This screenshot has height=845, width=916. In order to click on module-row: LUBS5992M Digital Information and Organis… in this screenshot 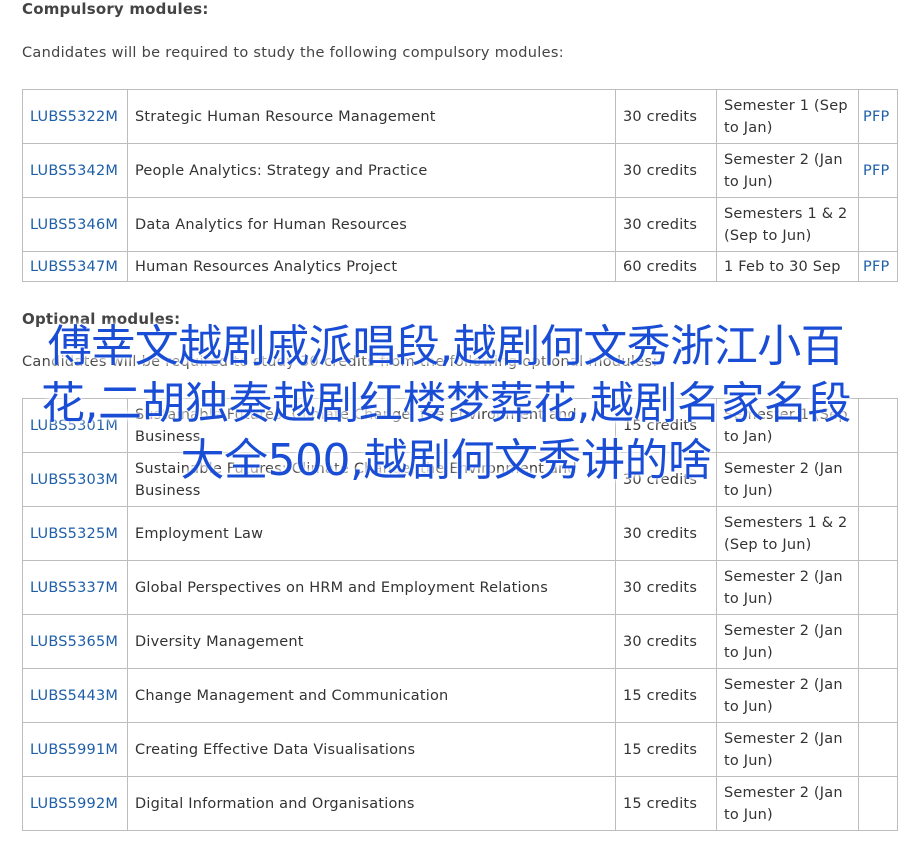, I will do `click(460, 803)`.